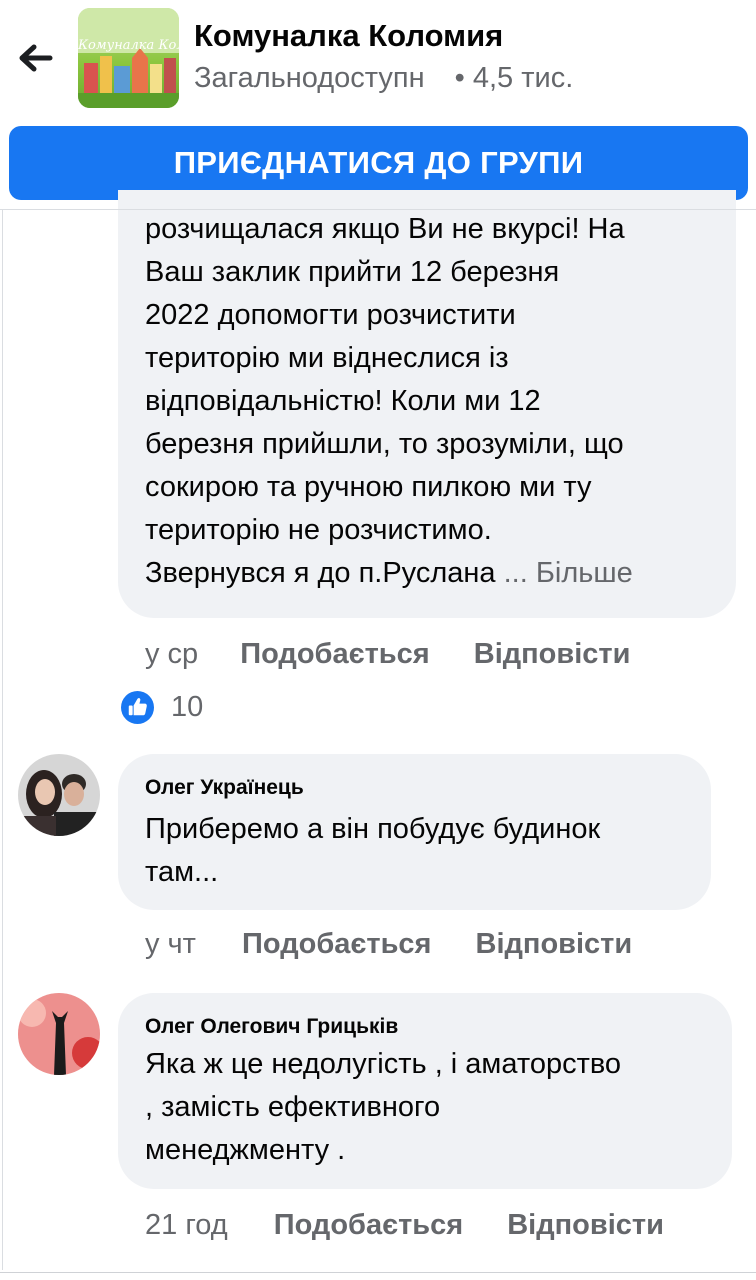  Describe the element at coordinates (383, 1064) in the screenshot. I see `comment-line: Яка ж це недолугість , і аматорство` at that location.